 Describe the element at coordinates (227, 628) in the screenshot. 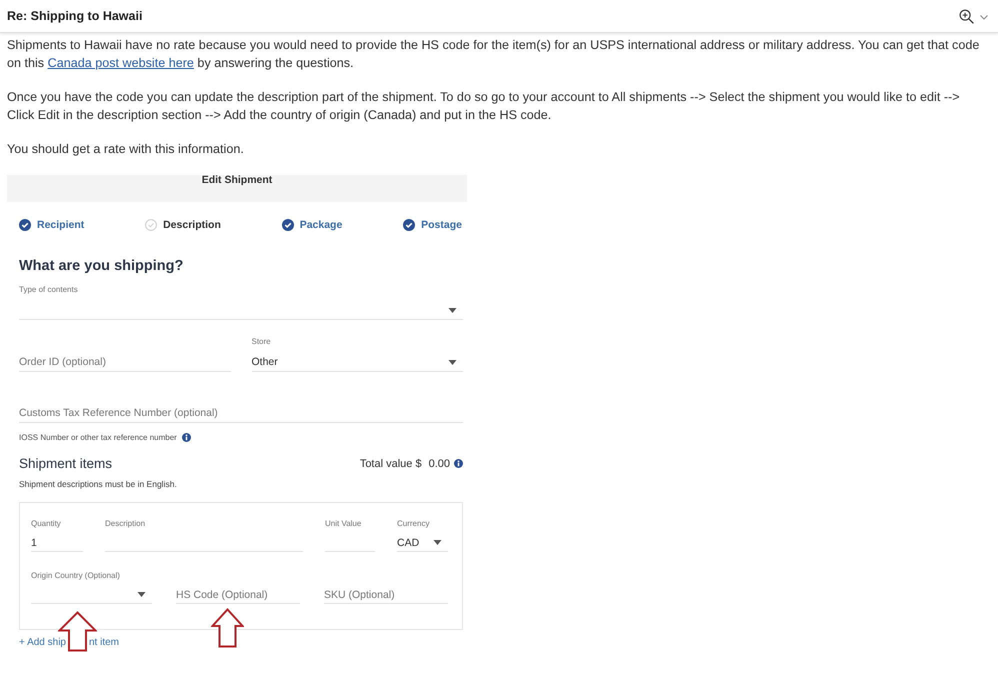

I see `up-arrow-annotation` at that location.